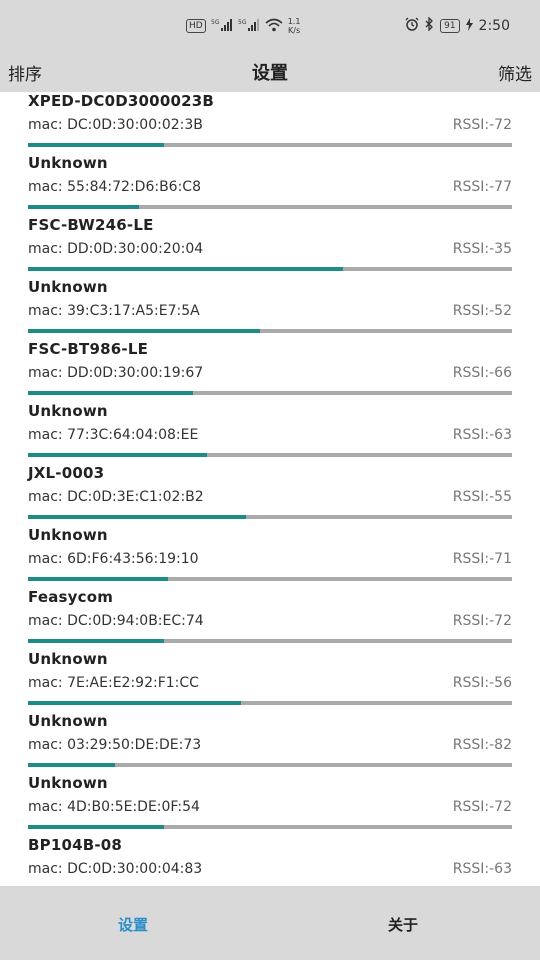 The width and height of the screenshot is (540, 960). Describe the element at coordinates (91, 225) in the screenshot. I see `device-name: FSC-BW246-LE` at that location.